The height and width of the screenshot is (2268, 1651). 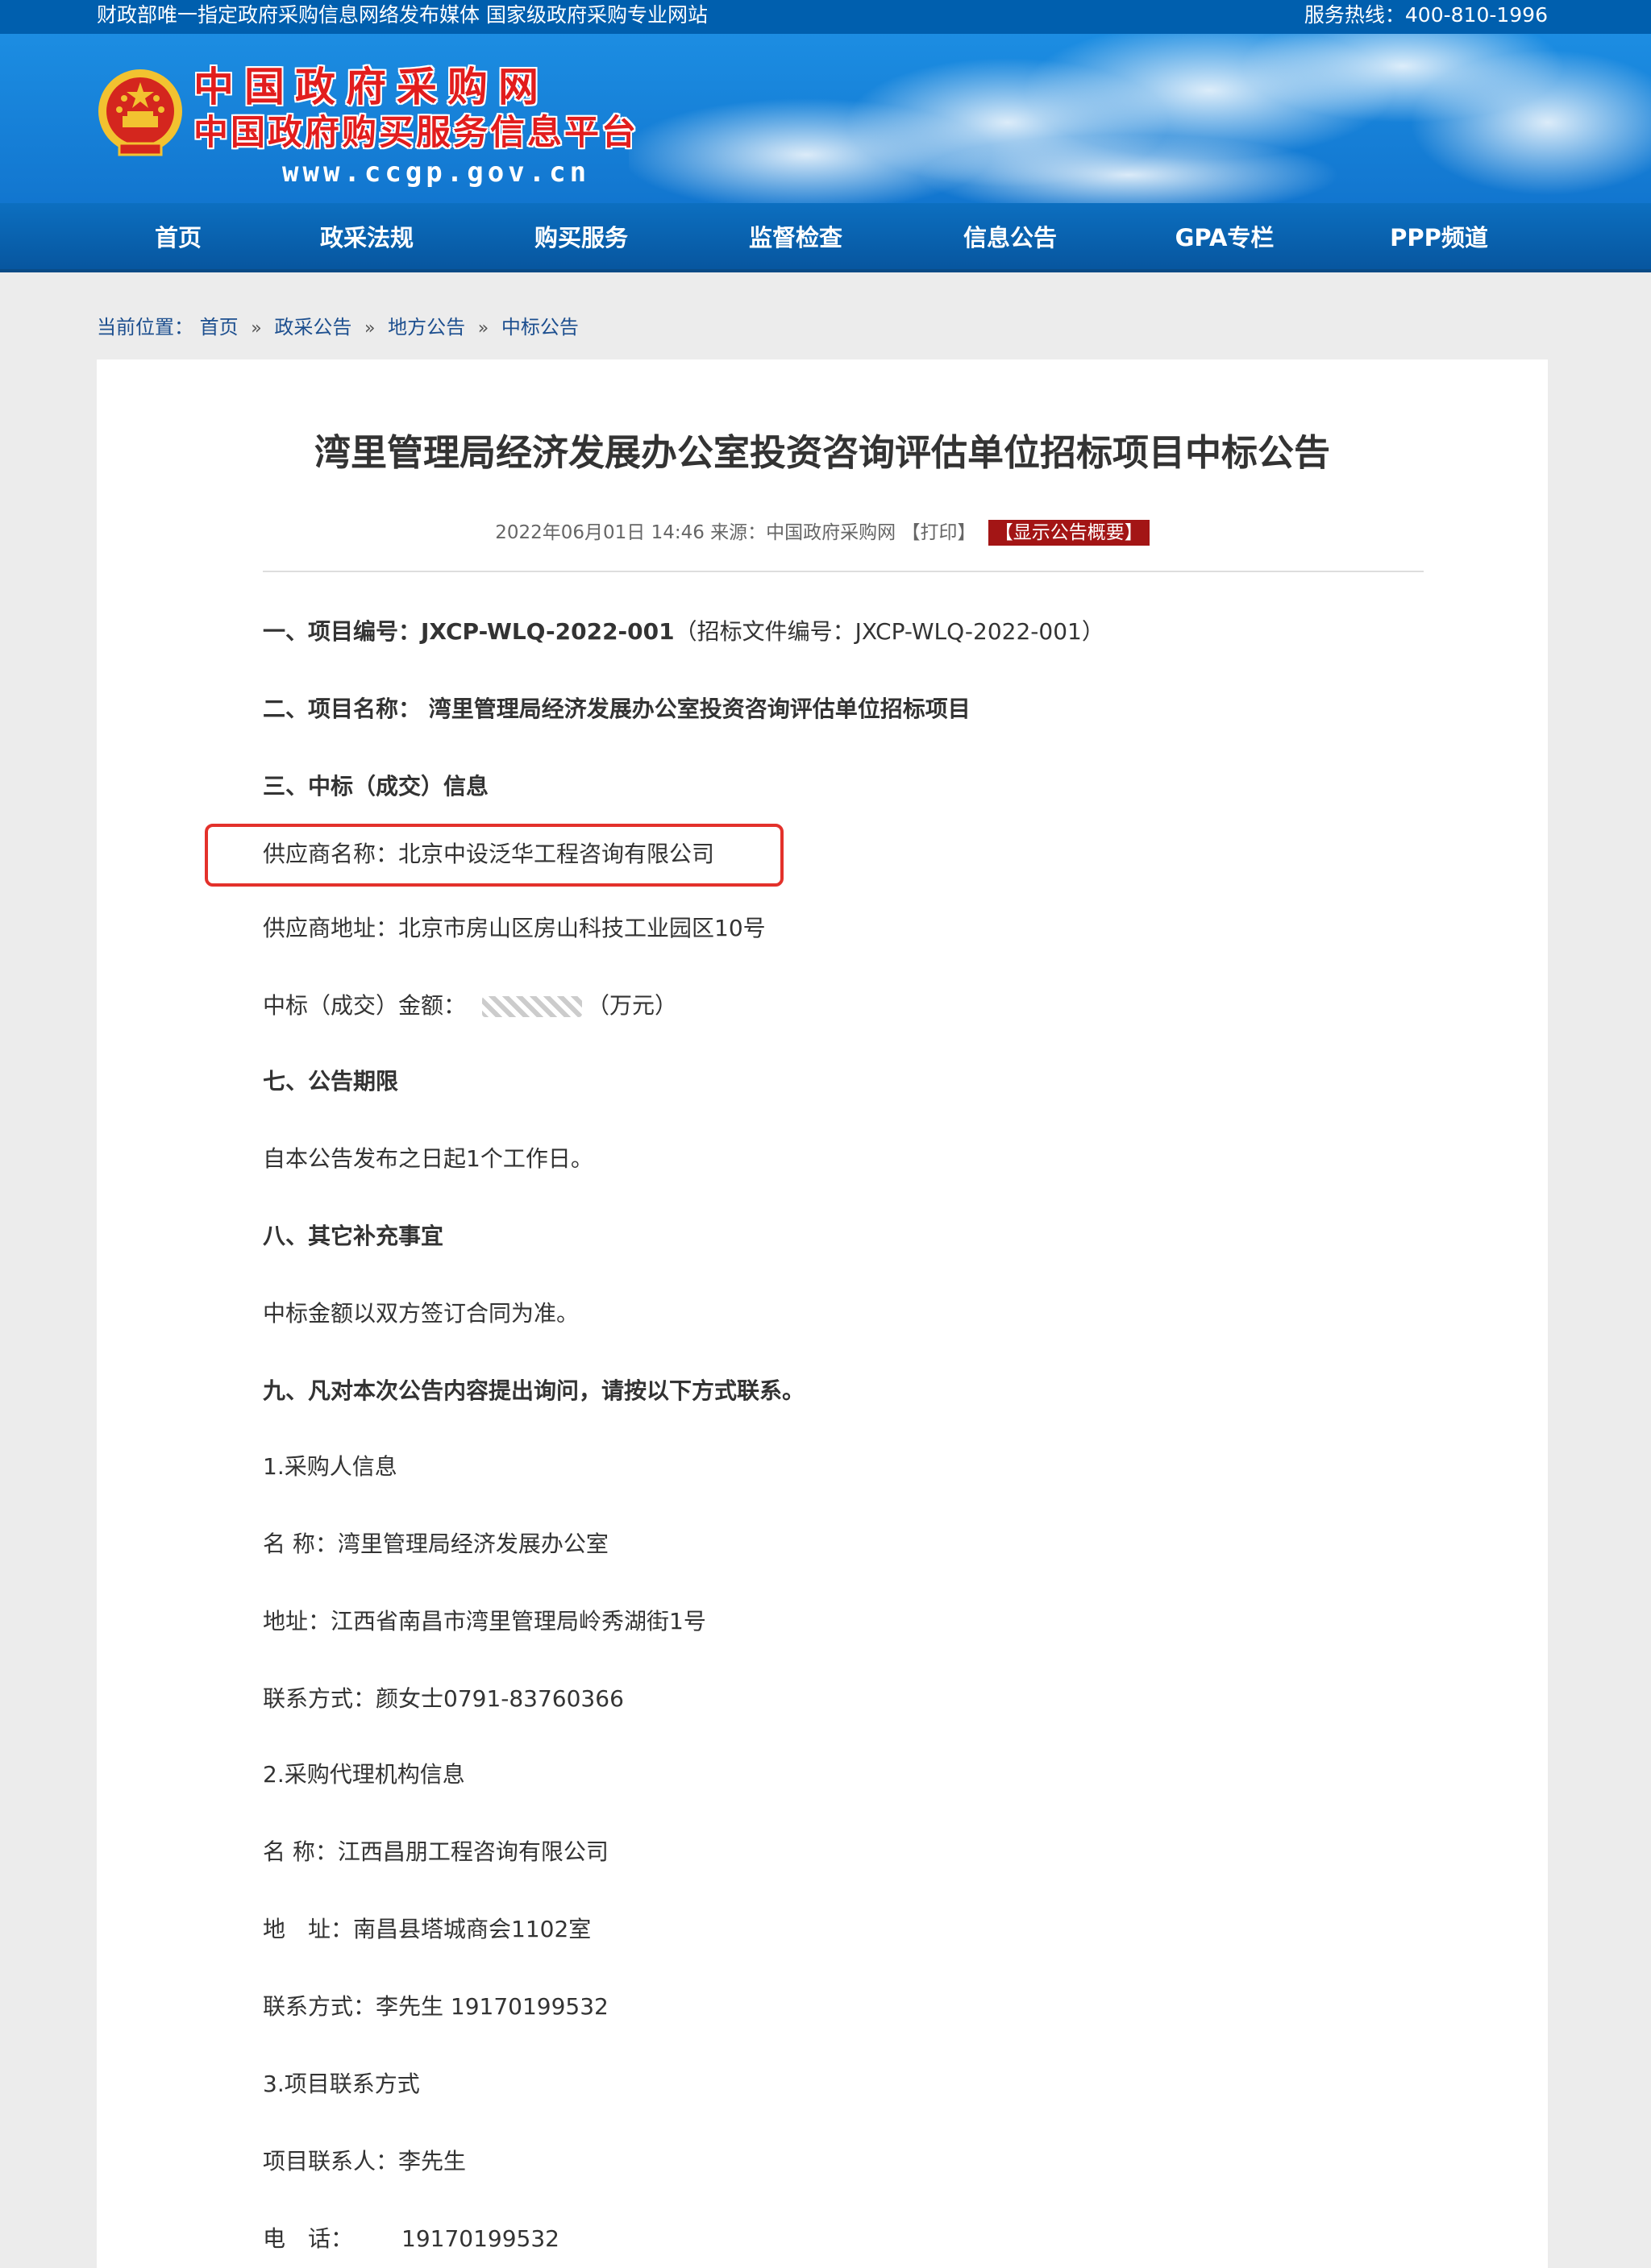 I want to click on section-supplement: 八、其它补充事宜, so click(x=353, y=1236).